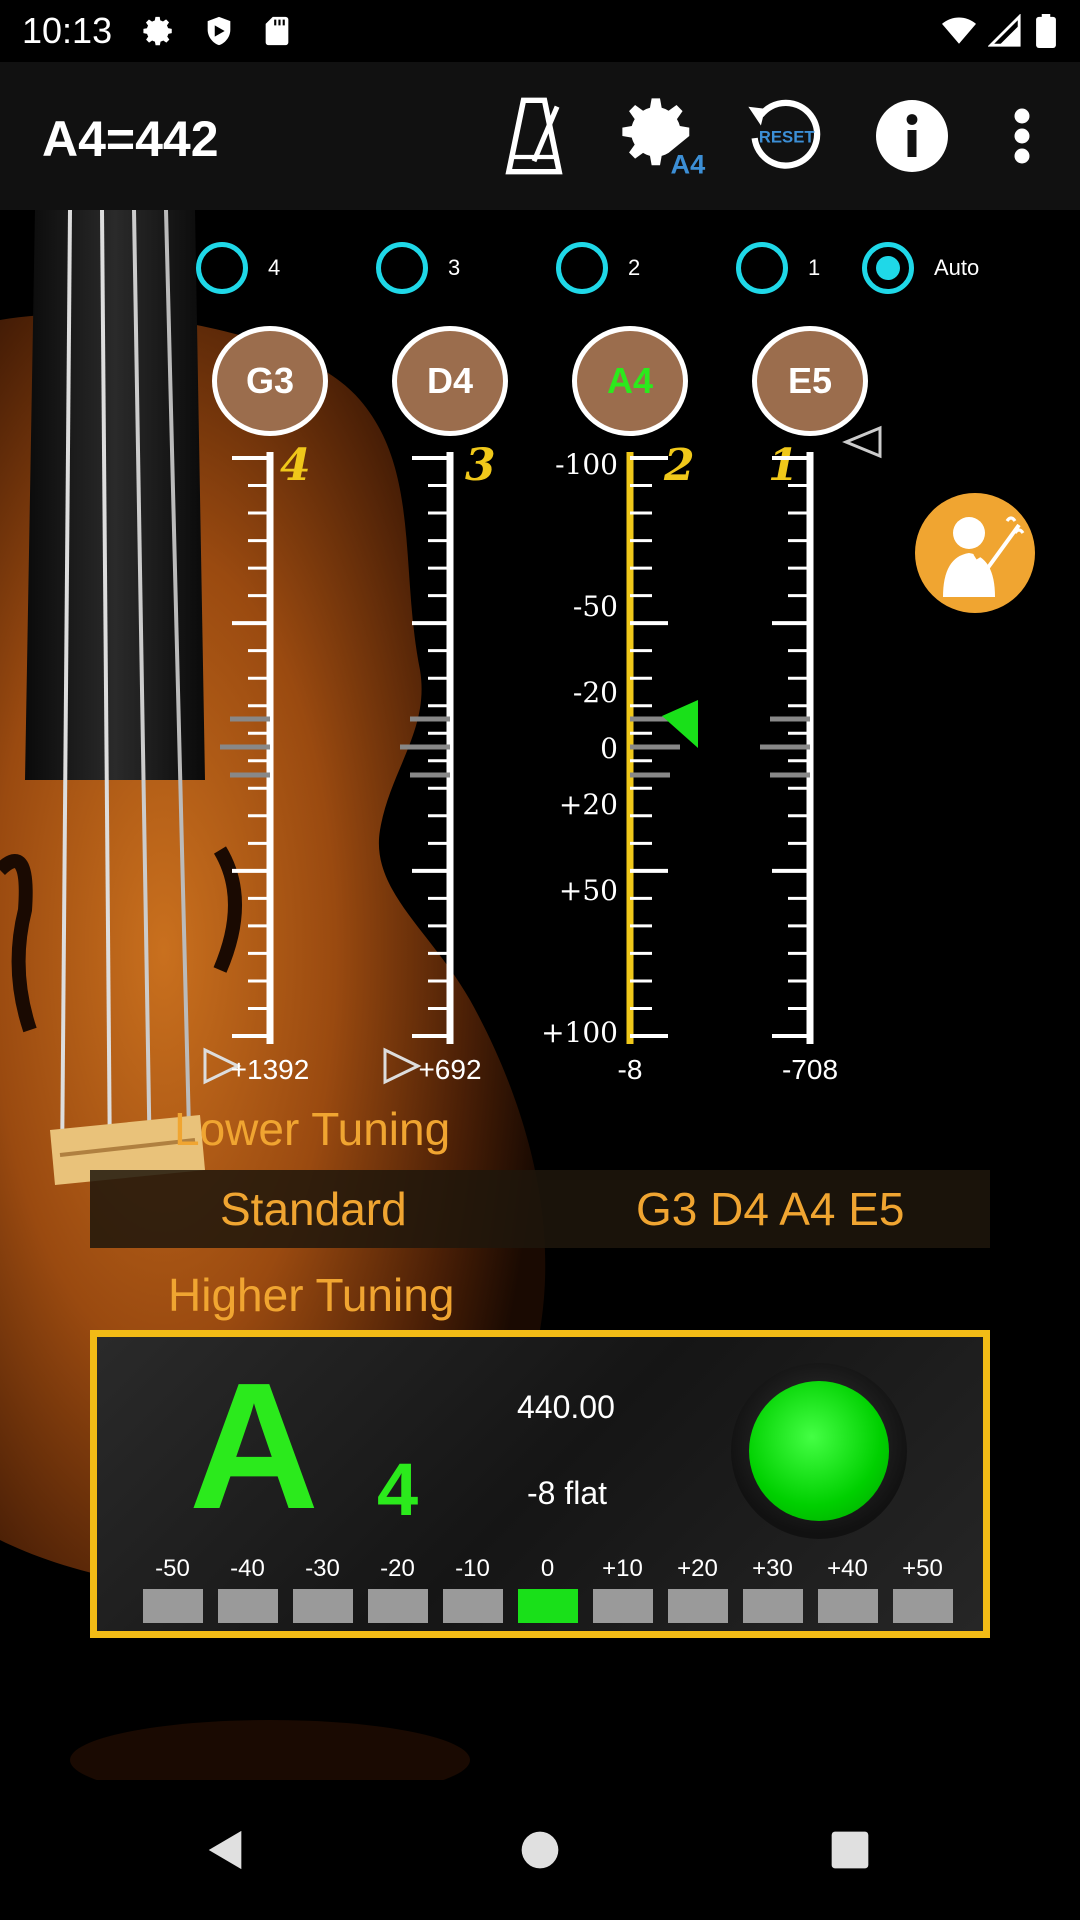 This screenshot has height=1920, width=1080. What do you see at coordinates (680, 724) in the screenshot?
I see `pitch-pointer` at bounding box center [680, 724].